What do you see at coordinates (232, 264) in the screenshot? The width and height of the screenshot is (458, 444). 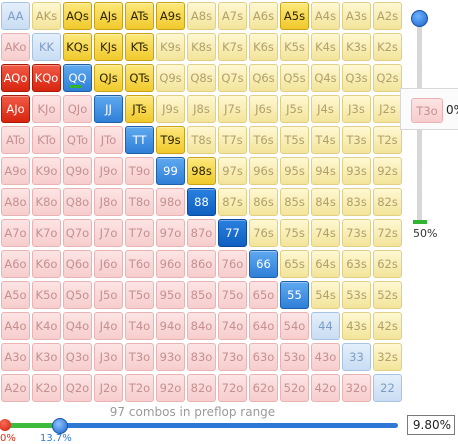 I see `hand-cell-76o: 76o` at bounding box center [232, 264].